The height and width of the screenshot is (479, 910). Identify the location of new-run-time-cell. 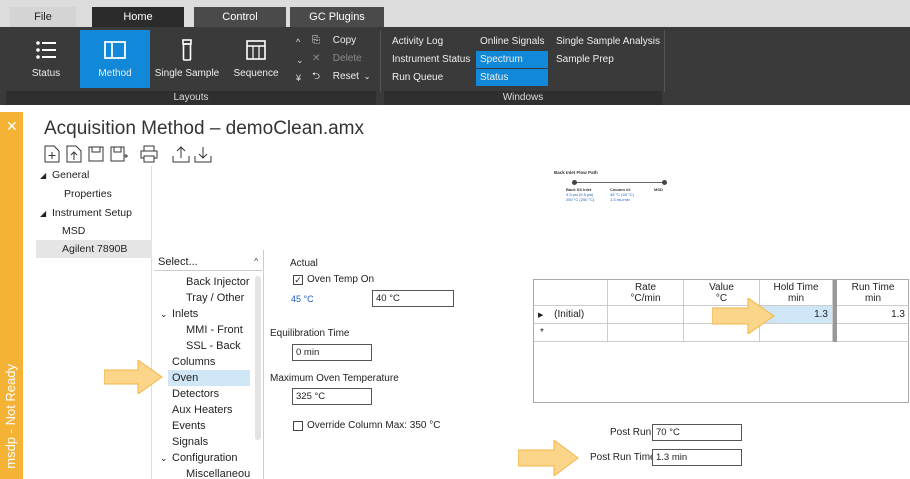
(873, 333).